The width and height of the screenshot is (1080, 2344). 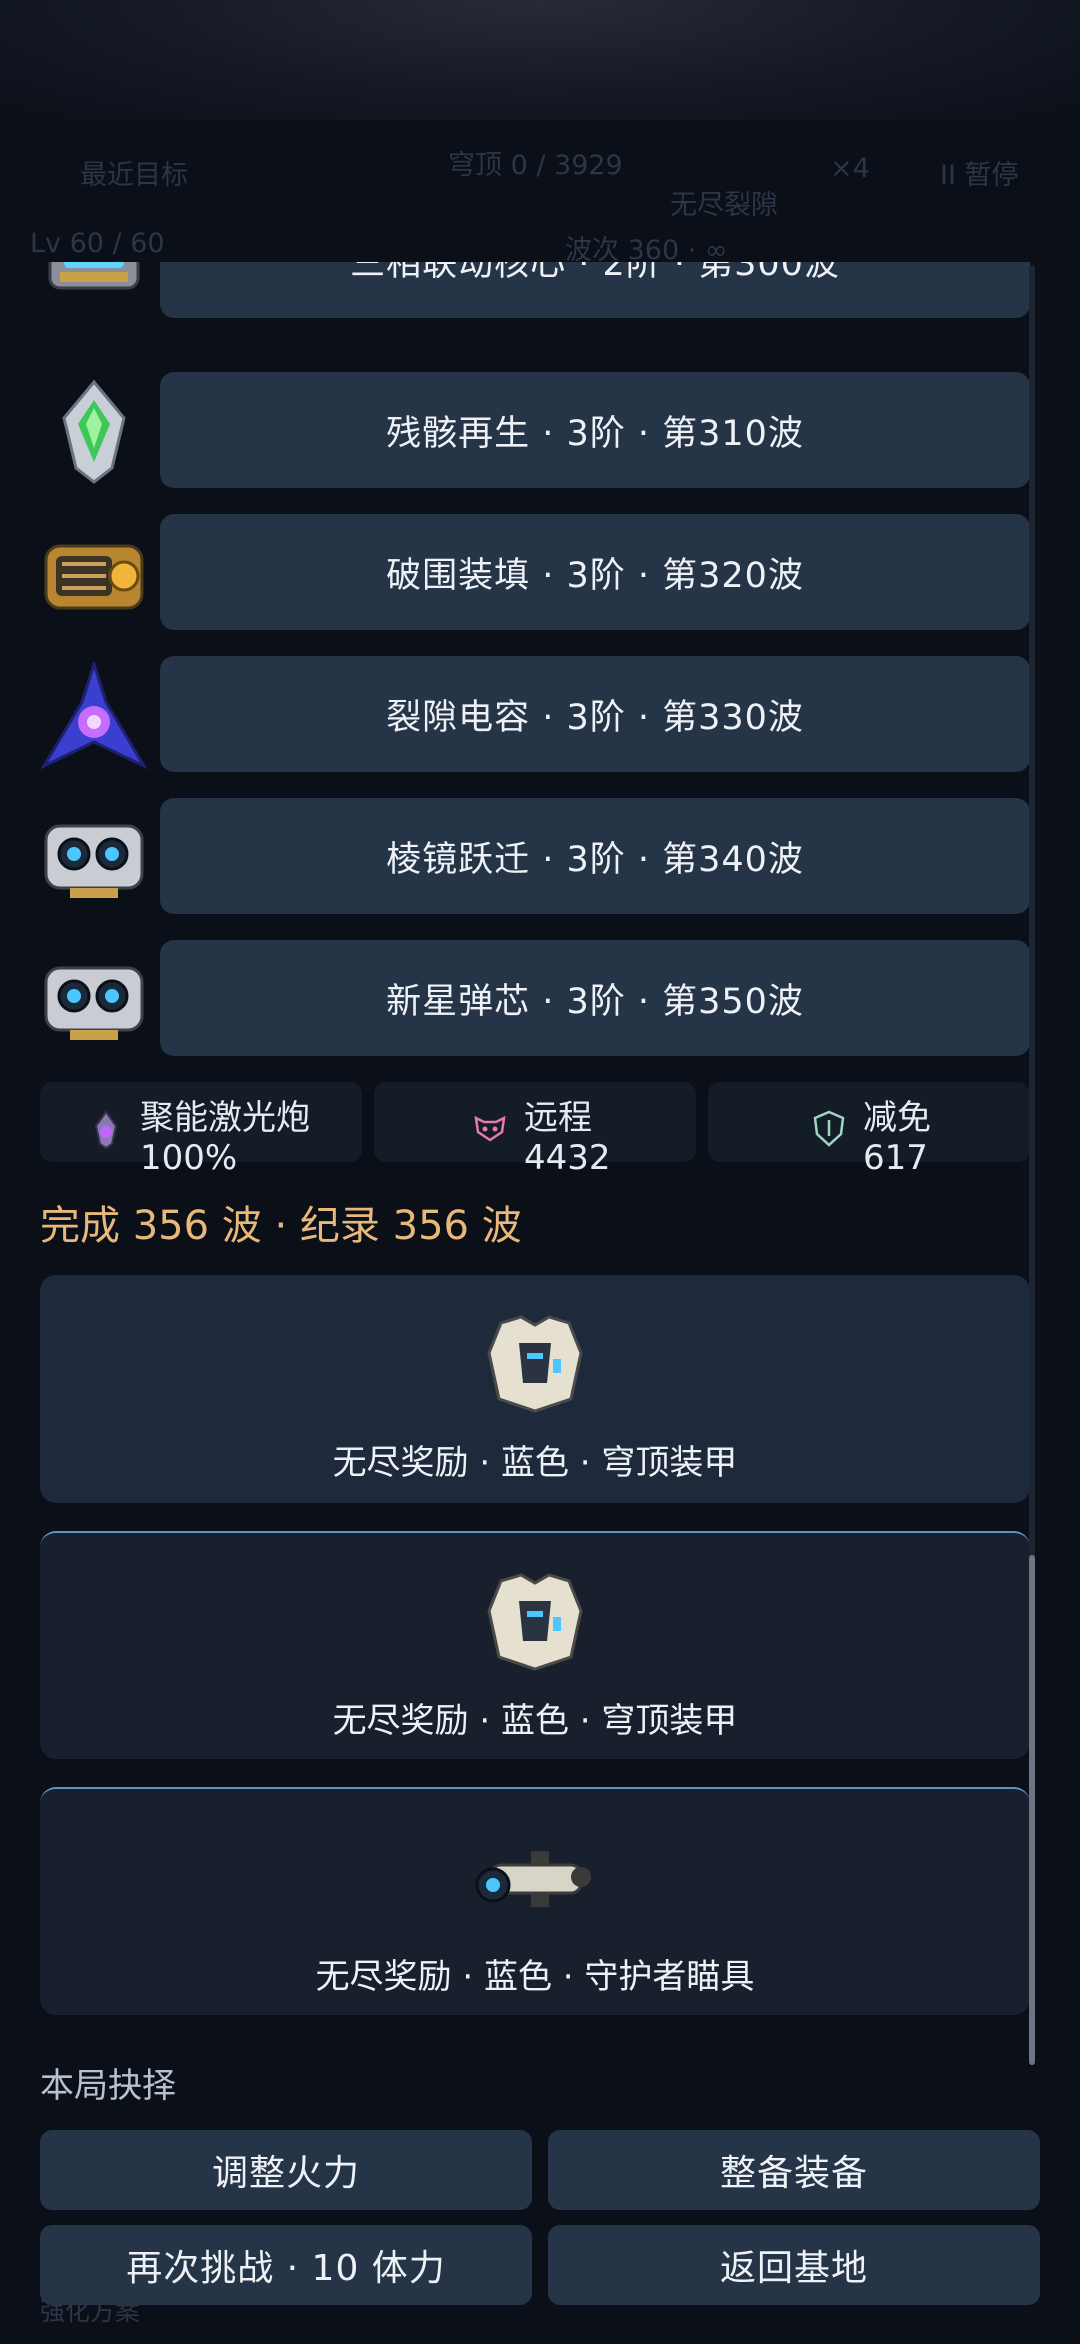 I want to click on bg-mode-label: 无尽裂隙, so click(x=724, y=205).